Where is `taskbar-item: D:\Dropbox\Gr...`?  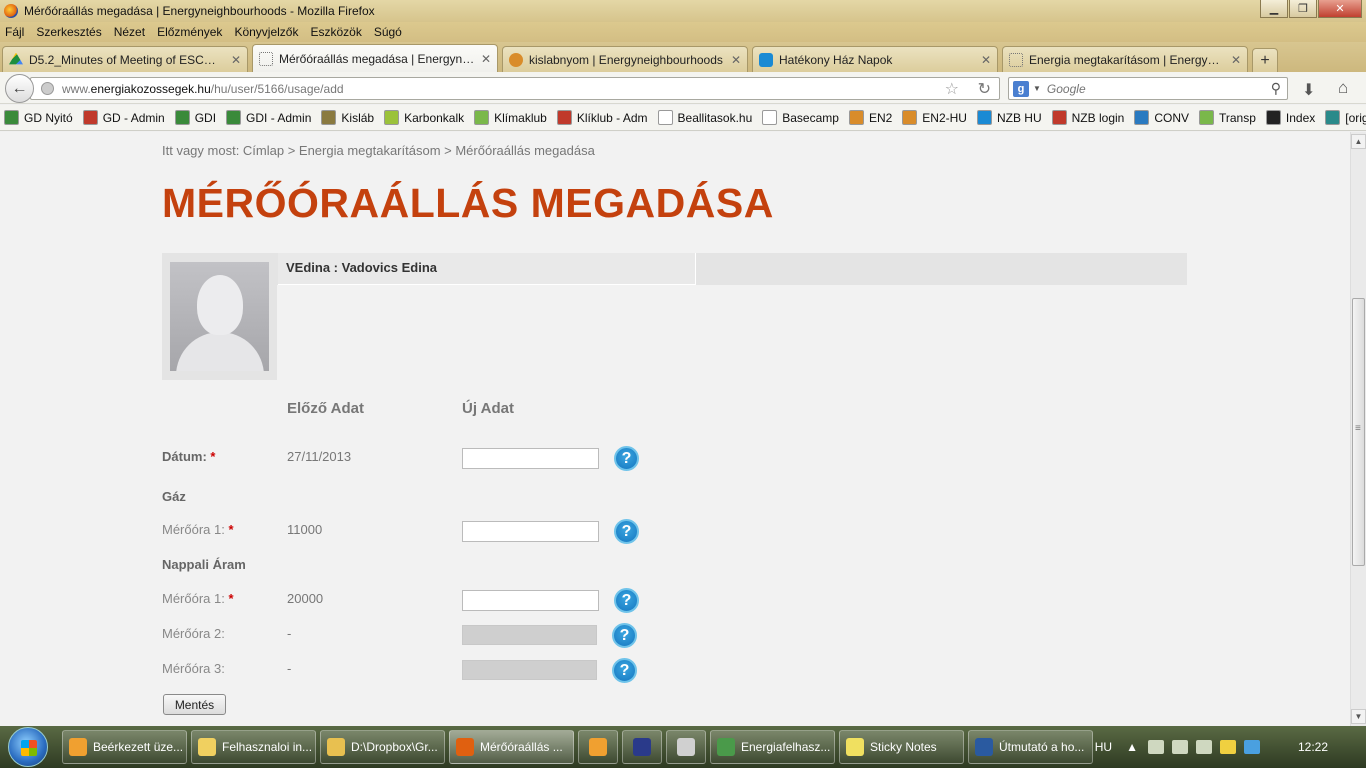 taskbar-item: D:\Dropbox\Gr... is located at coordinates (382, 747).